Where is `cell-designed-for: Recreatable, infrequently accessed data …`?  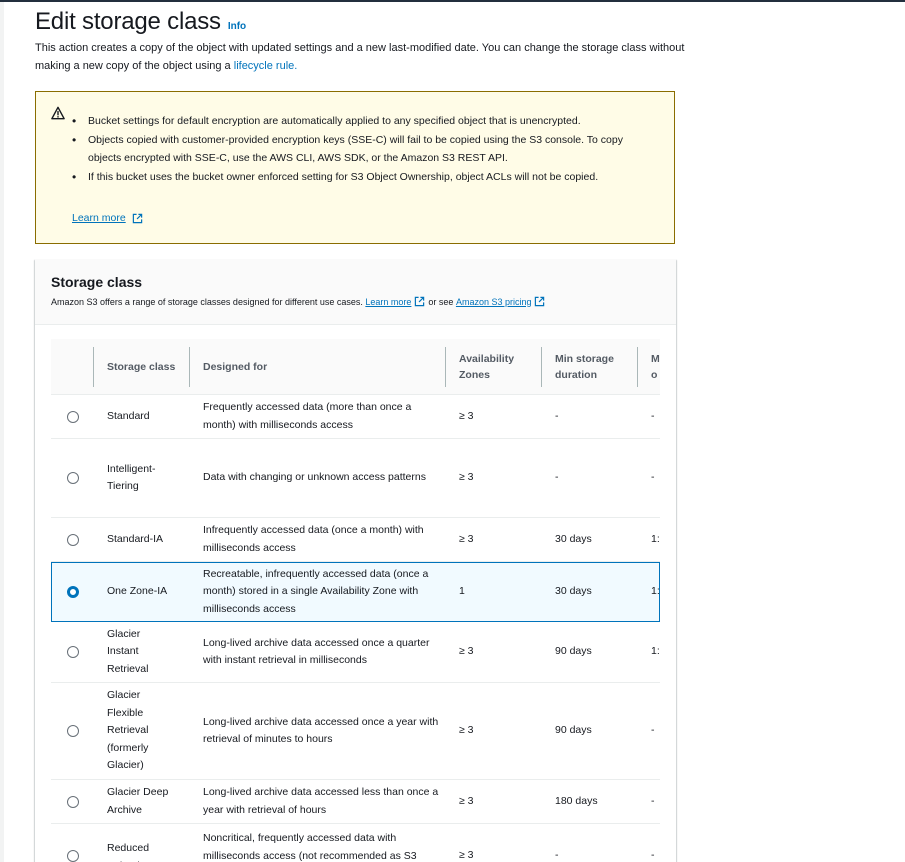 cell-designed-for: Recreatable, infrequently accessed data … is located at coordinates (316, 591).